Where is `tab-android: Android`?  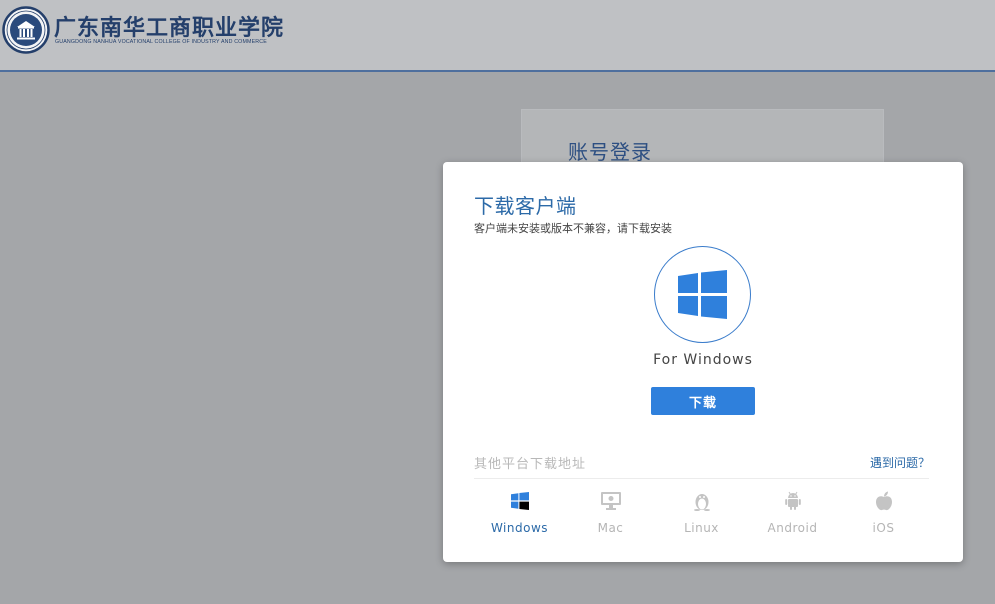 tab-android: Android is located at coordinates (792, 511).